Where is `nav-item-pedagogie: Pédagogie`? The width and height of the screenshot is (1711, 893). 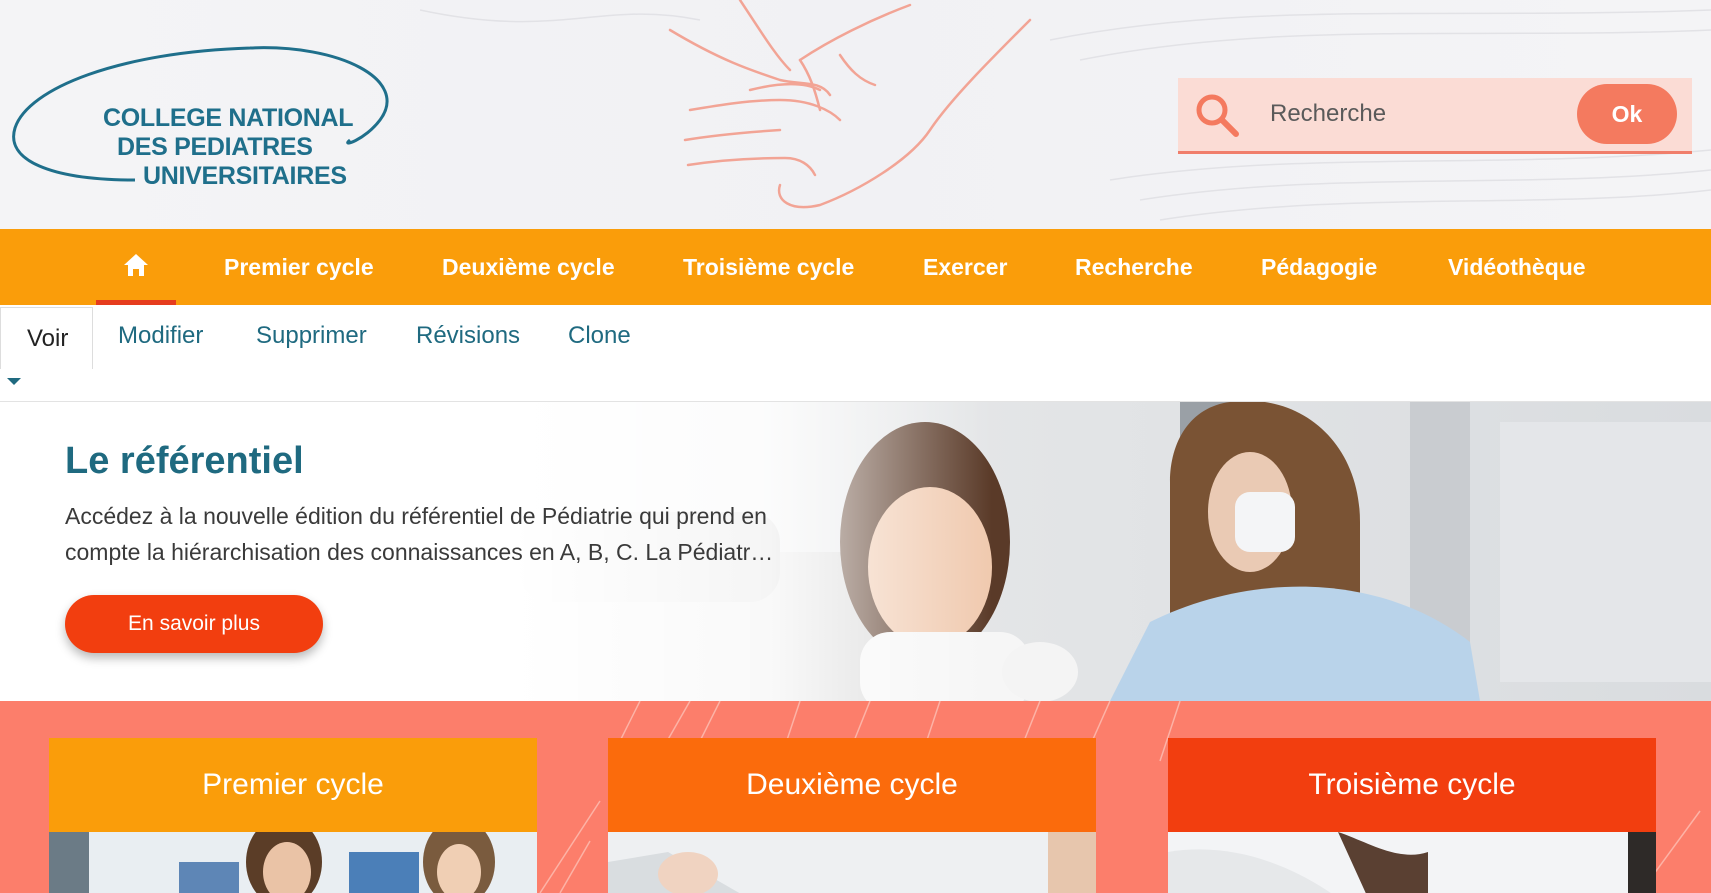 nav-item-pedagogie: Pédagogie is located at coordinates (1319, 267).